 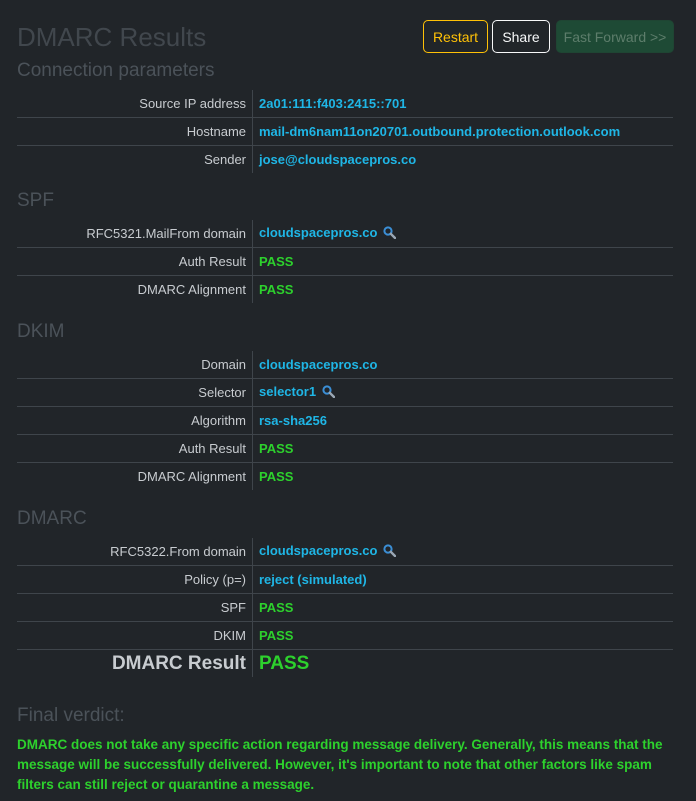 What do you see at coordinates (462, 552) in the screenshot?
I see `dmarc-from-domain-cell: cloudspacepros.co` at bounding box center [462, 552].